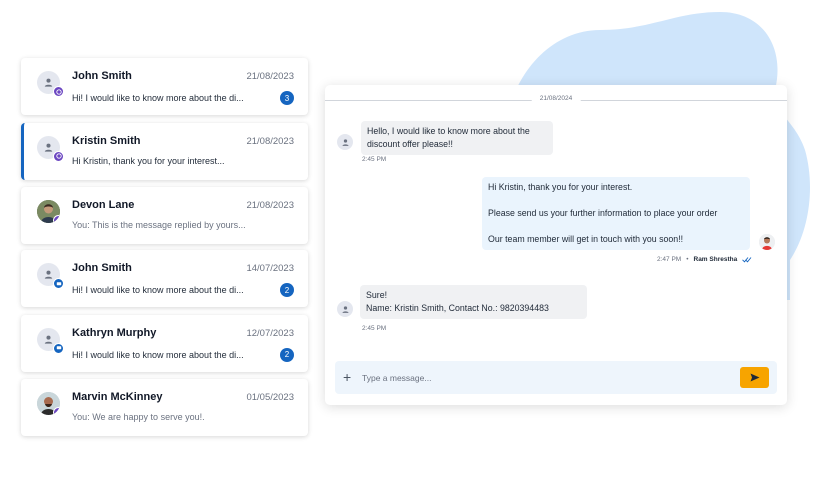 This screenshot has width=816, height=491. What do you see at coordinates (347, 377) in the screenshot?
I see `plus-icon: +` at bounding box center [347, 377].